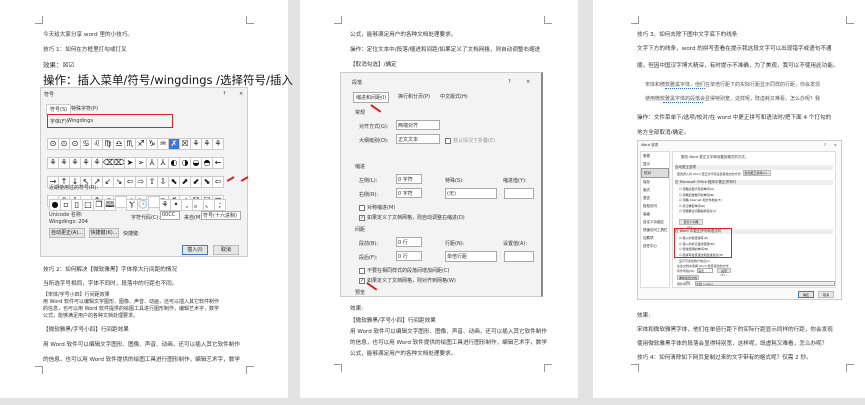  What do you see at coordinates (137, 201) in the screenshot?
I see `recent-symbols: ● ▫ ▯ □ ❐ 🕮 Ⲩ 🕑 ⚘ •,。、;` at bounding box center [137, 201].